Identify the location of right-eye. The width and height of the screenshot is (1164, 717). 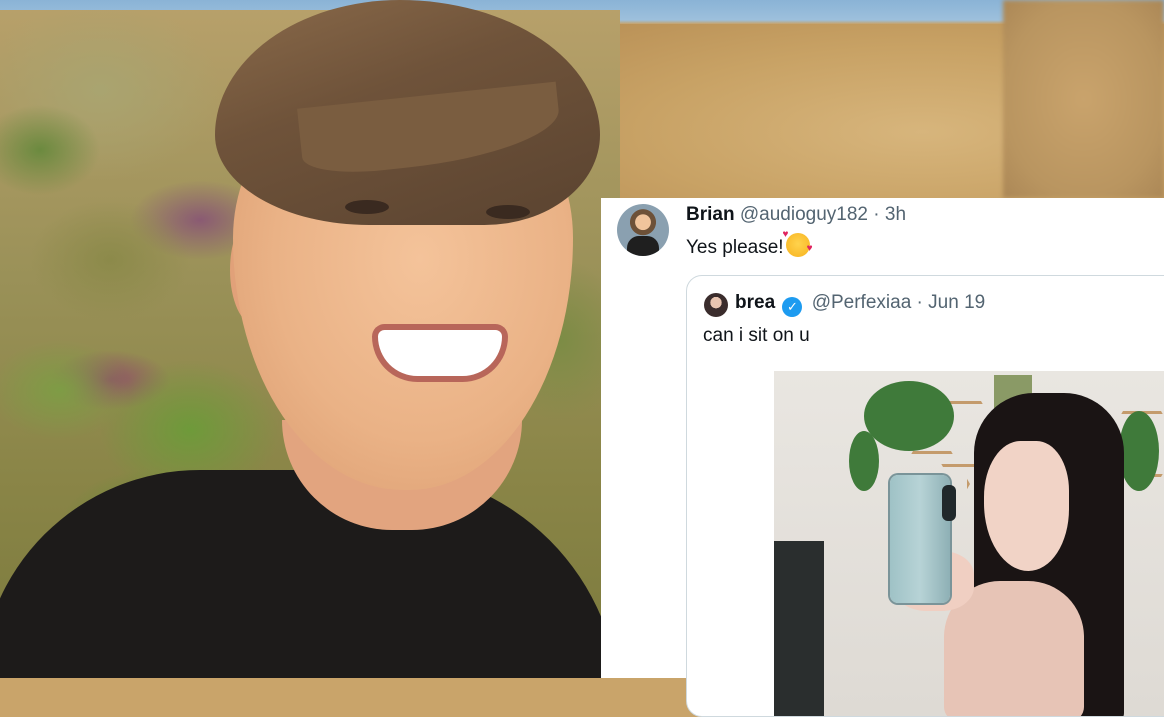
(508, 212).